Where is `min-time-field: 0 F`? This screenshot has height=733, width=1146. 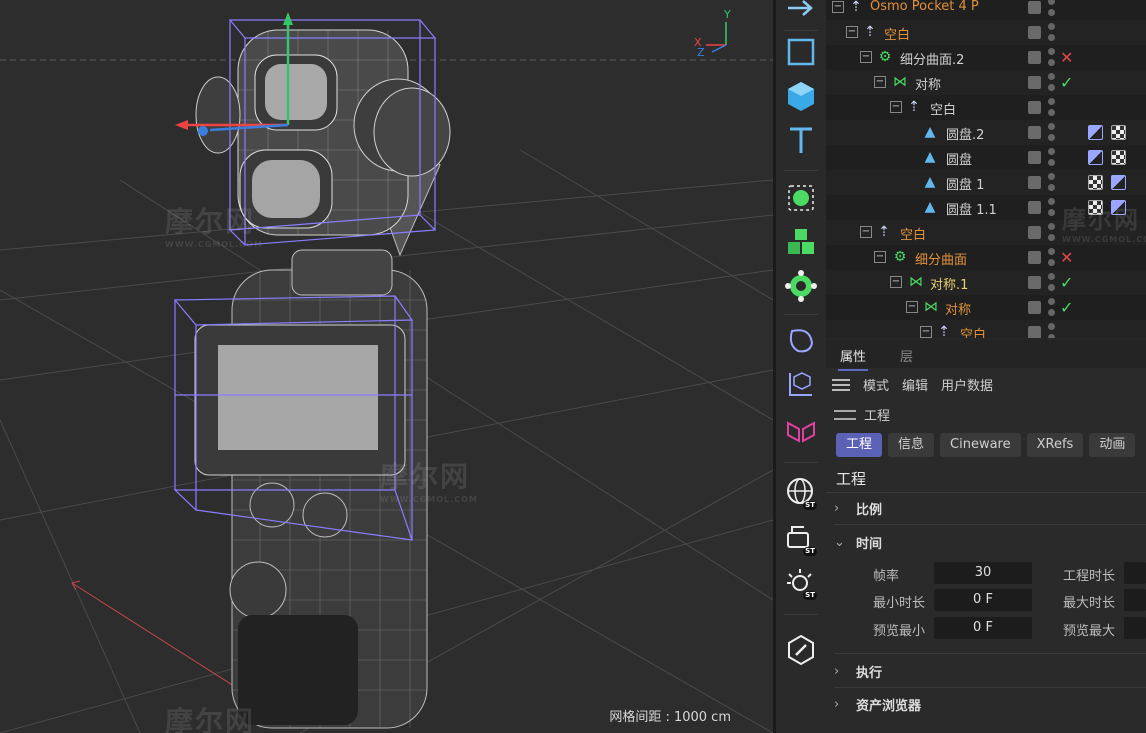 min-time-field: 0 F is located at coordinates (983, 600).